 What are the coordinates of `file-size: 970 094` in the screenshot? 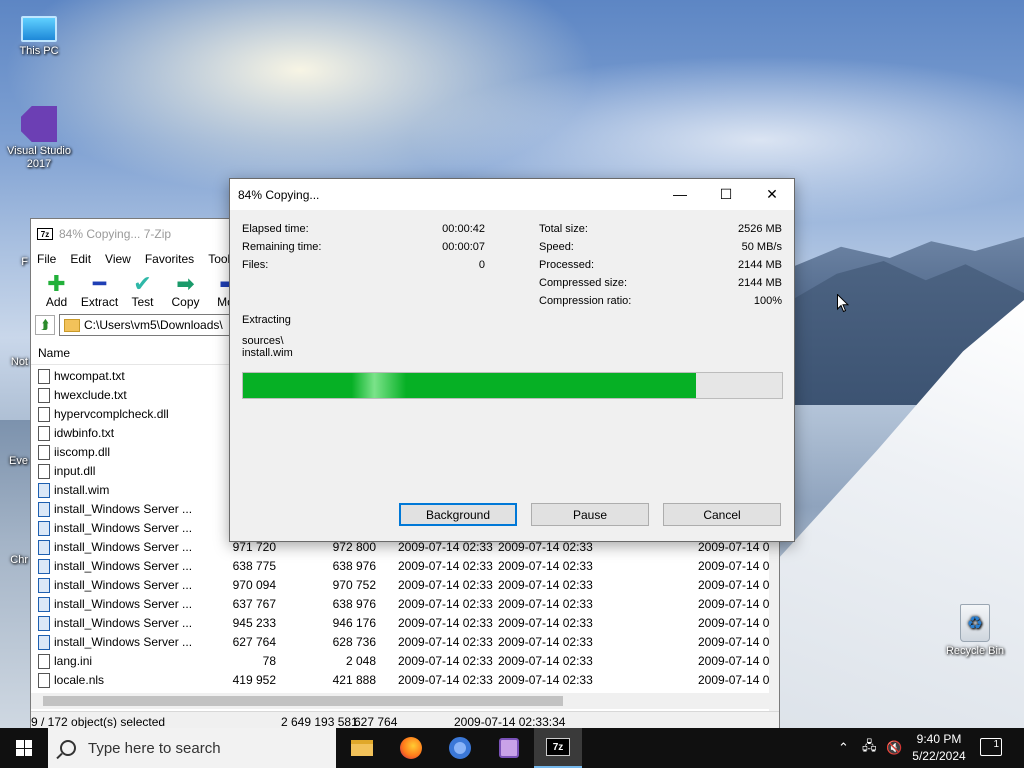 It's located at (254, 585).